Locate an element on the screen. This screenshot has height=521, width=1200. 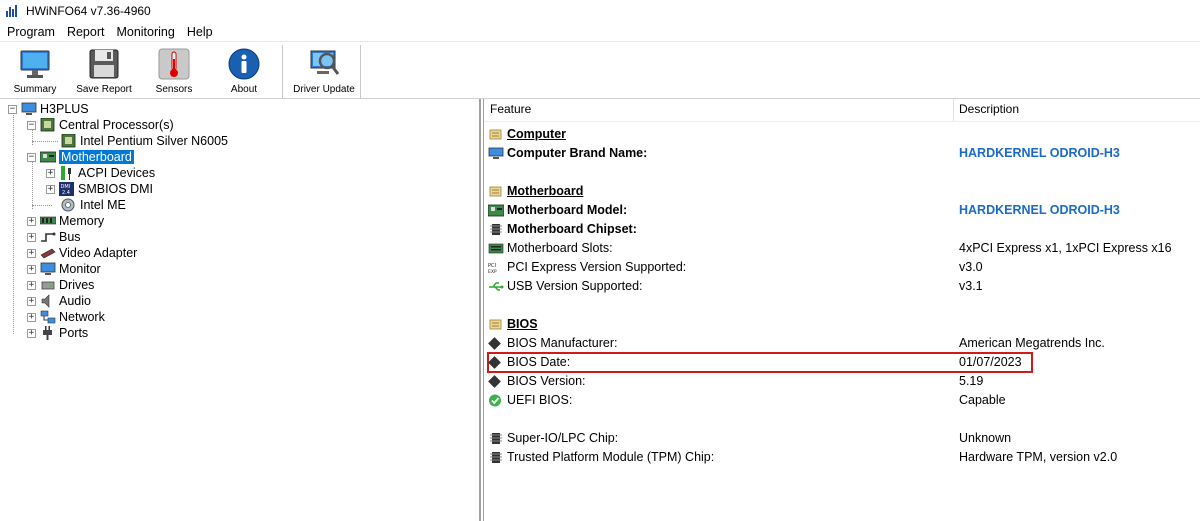
save-report-button: Save Report is located at coordinates (104, 73).